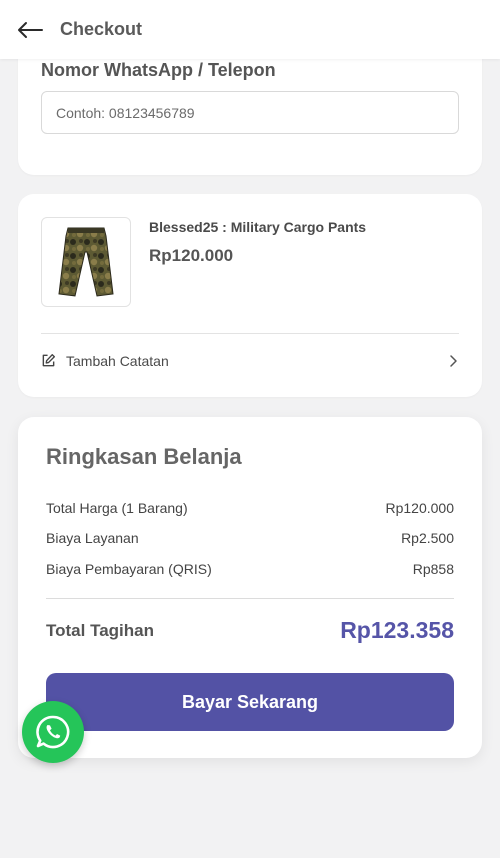 The width and height of the screenshot is (500, 858). I want to click on chevron-right-icon, so click(453, 361).